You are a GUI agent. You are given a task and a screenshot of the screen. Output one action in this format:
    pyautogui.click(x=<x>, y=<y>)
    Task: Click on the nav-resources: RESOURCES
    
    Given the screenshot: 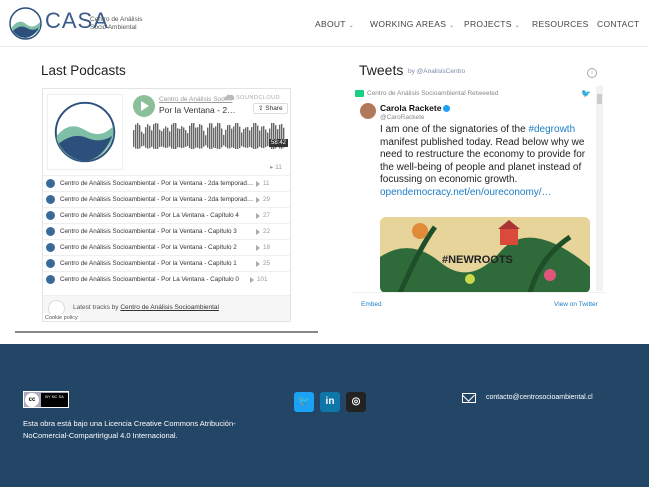 What is the action you would take?
    pyautogui.click(x=560, y=24)
    